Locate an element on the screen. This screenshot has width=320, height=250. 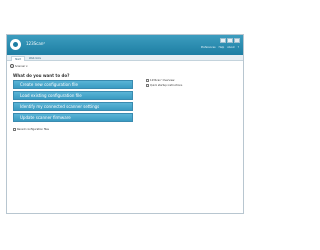
create-config-button: Create new configuration file is located at coordinates (73, 84).